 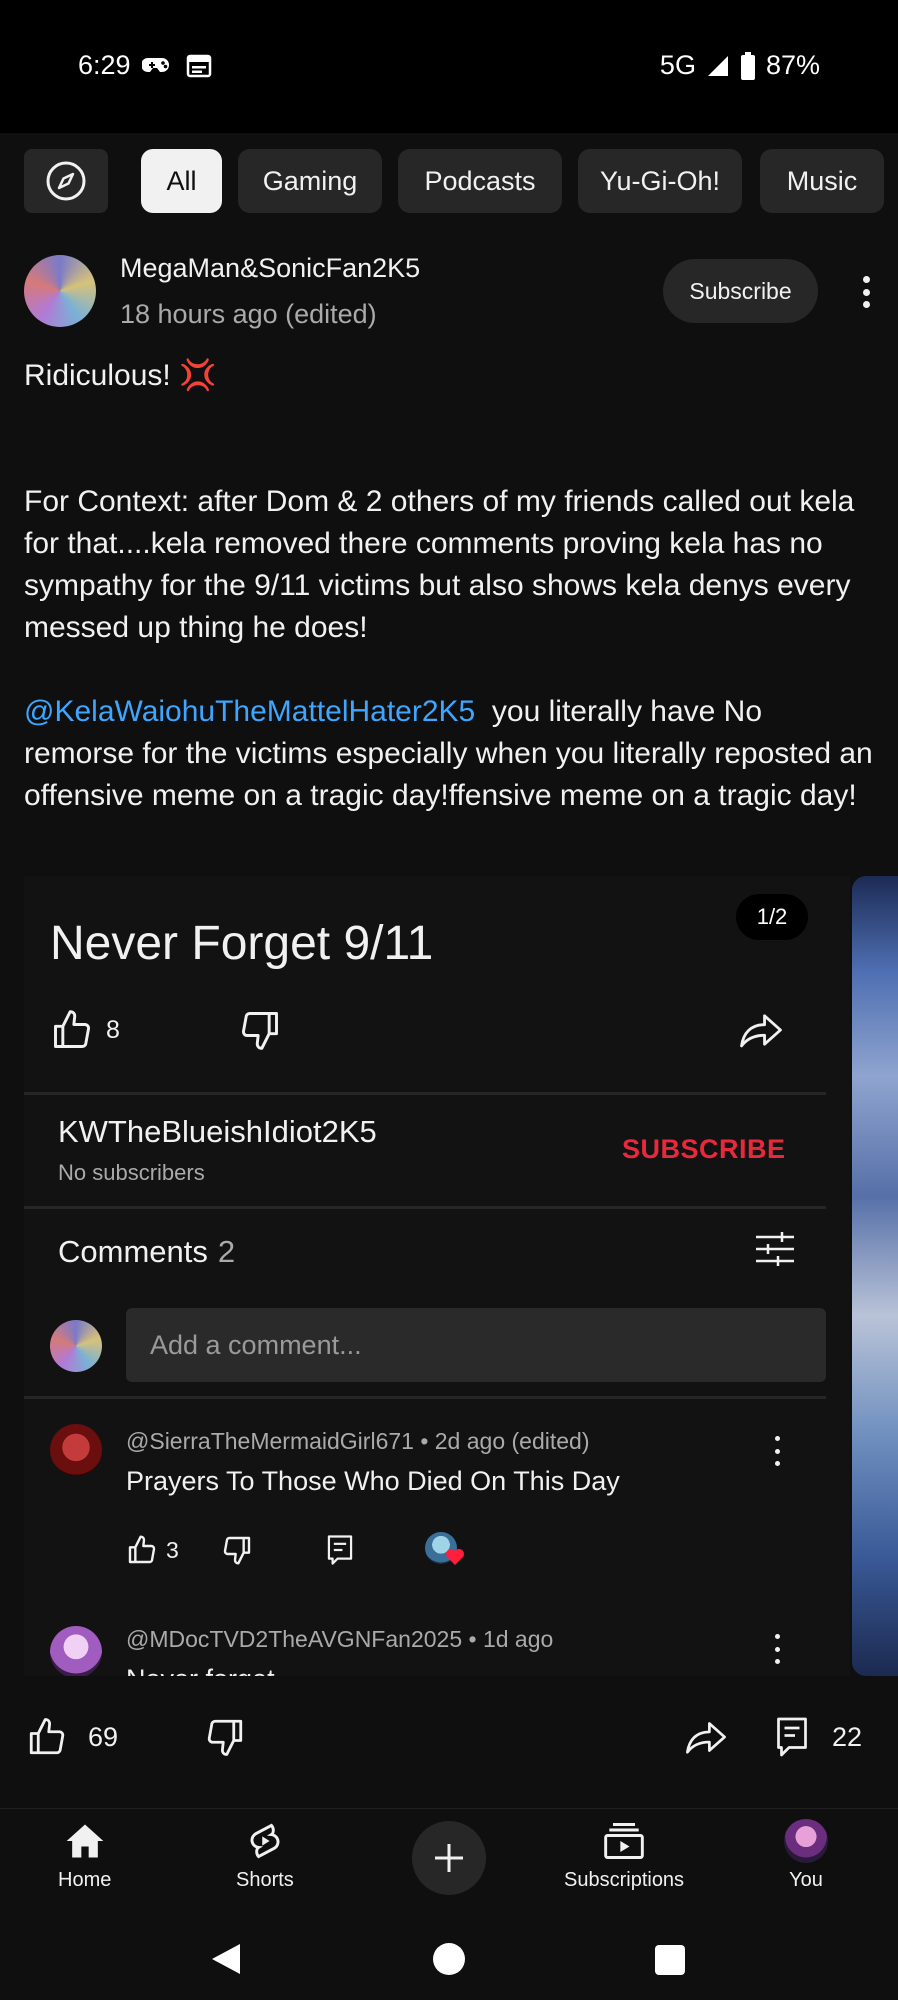 I want to click on comment-text: Never forget, so click(x=200, y=1670).